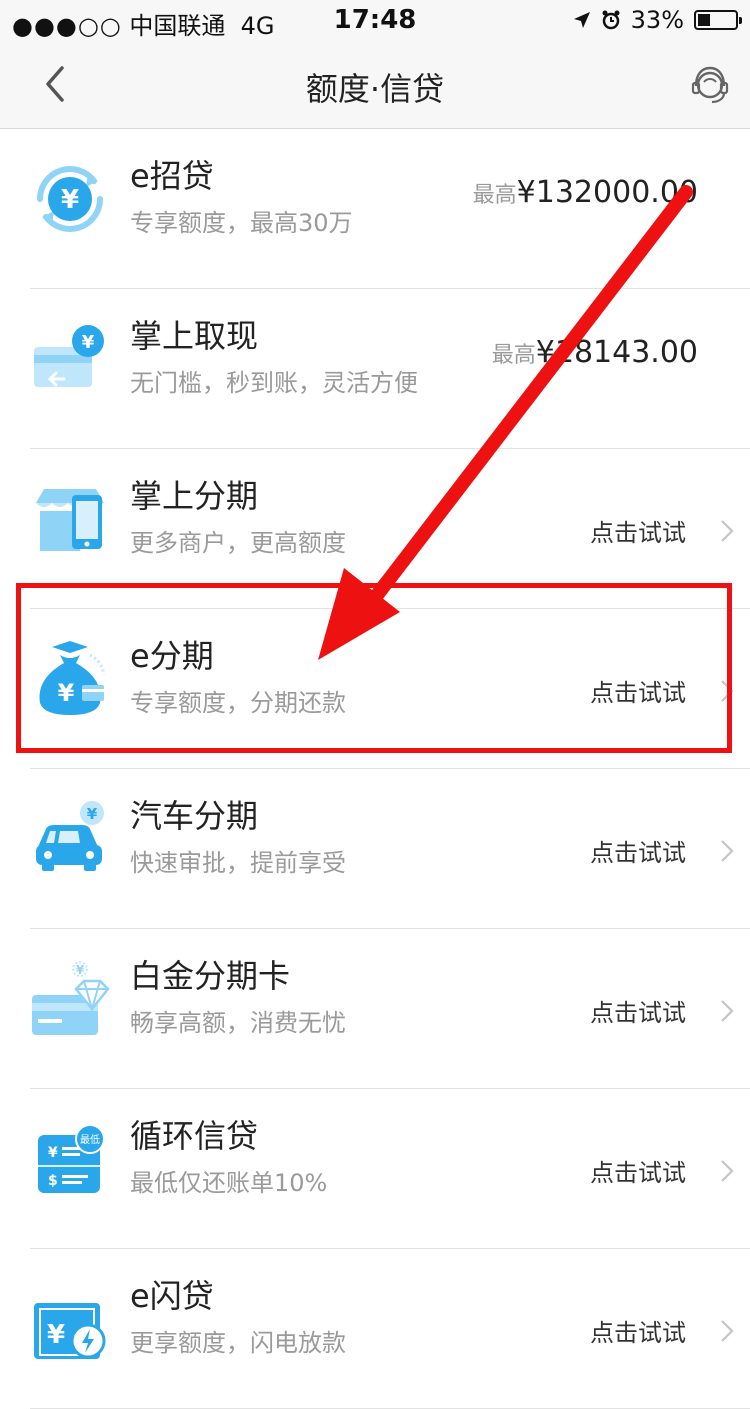 The width and height of the screenshot is (750, 1409). I want to click on item-subtitle: 无门槛，秒到账，灵活方便, so click(274, 383).